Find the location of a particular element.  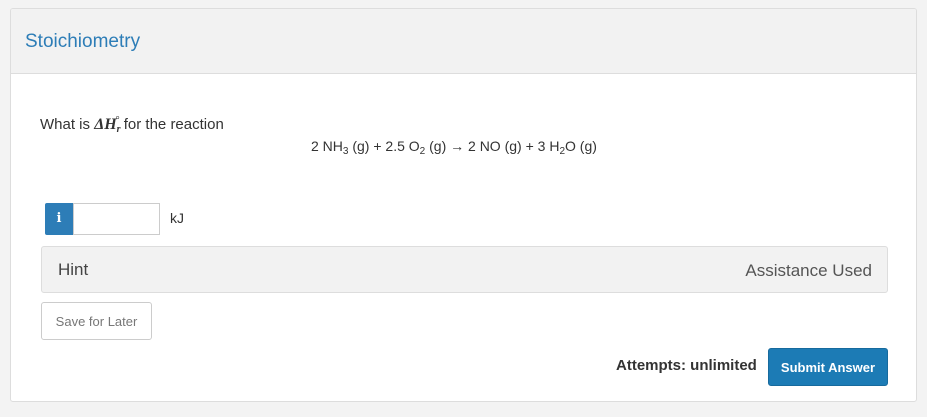

answer-input is located at coordinates (116, 219).